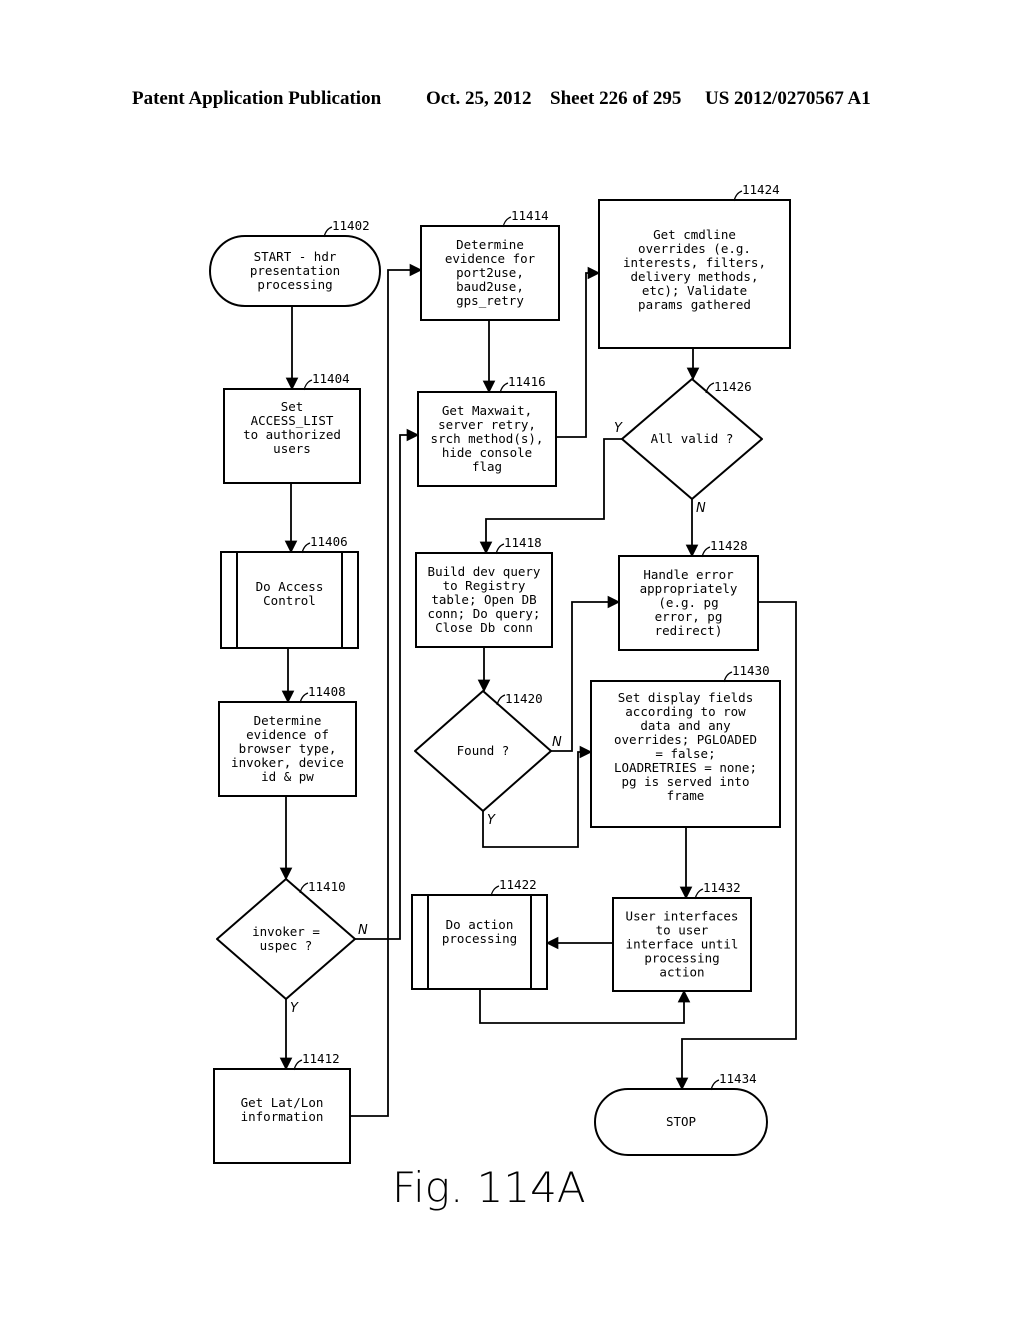 Image resolution: width=1024 pixels, height=1320 pixels. I want to click on node-11414-text-line: baud2use,, so click(490, 286).